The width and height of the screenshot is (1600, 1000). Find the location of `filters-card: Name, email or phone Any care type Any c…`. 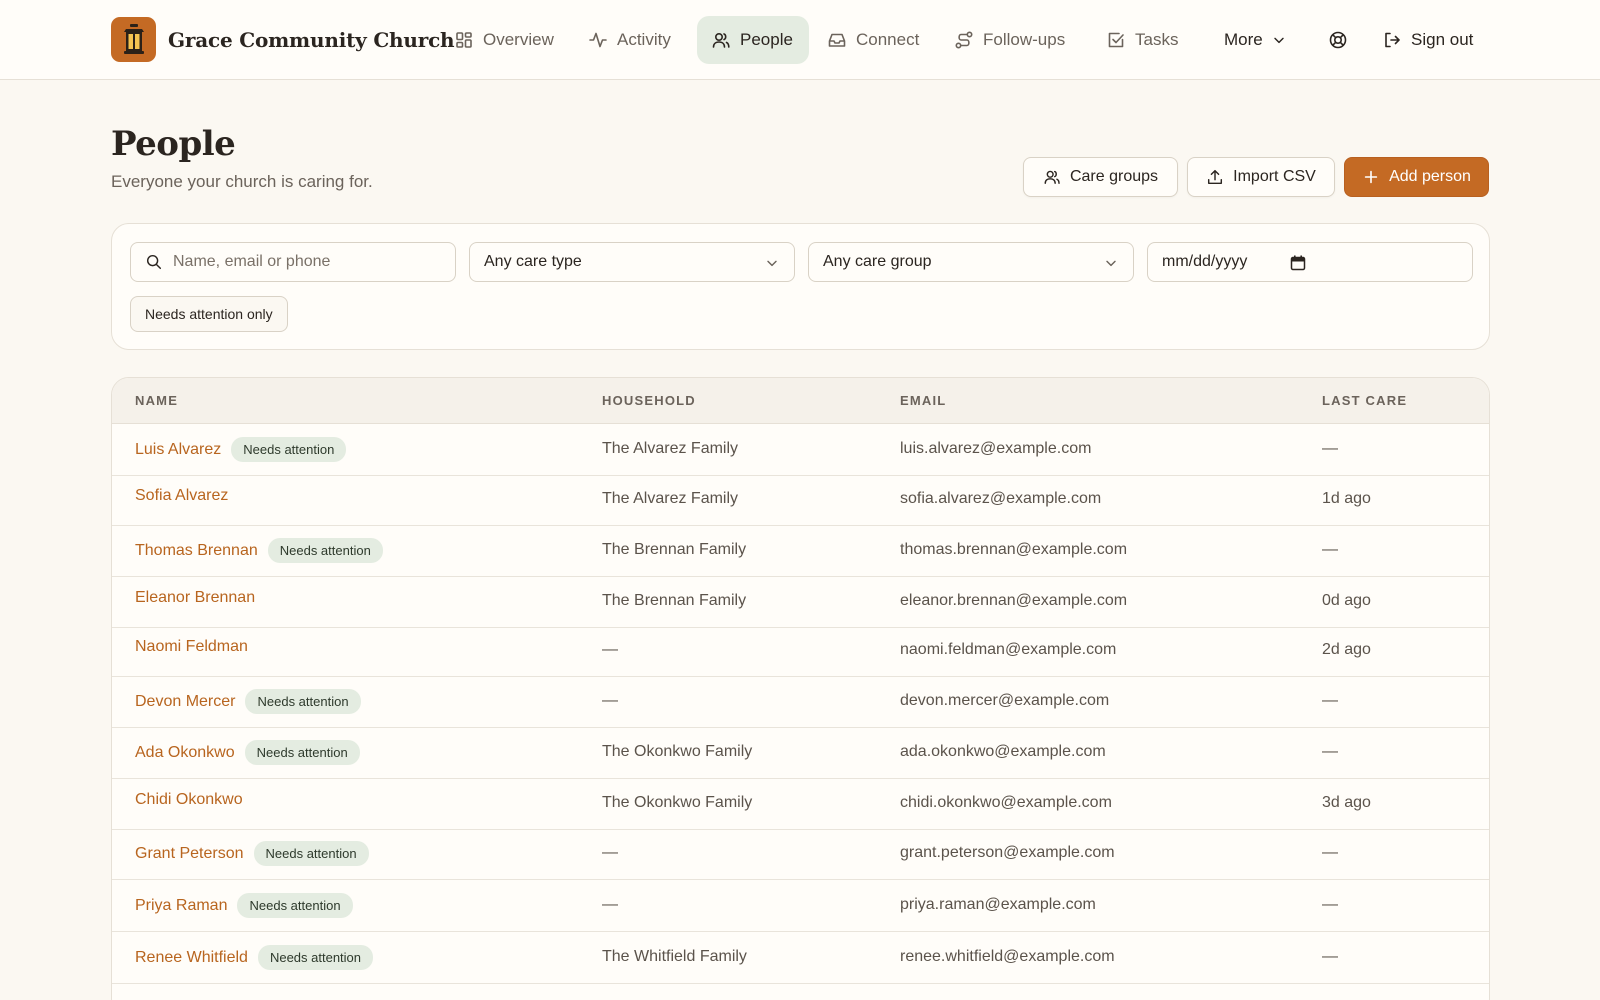

filters-card: Name, email or phone Any care type Any c… is located at coordinates (800, 286).